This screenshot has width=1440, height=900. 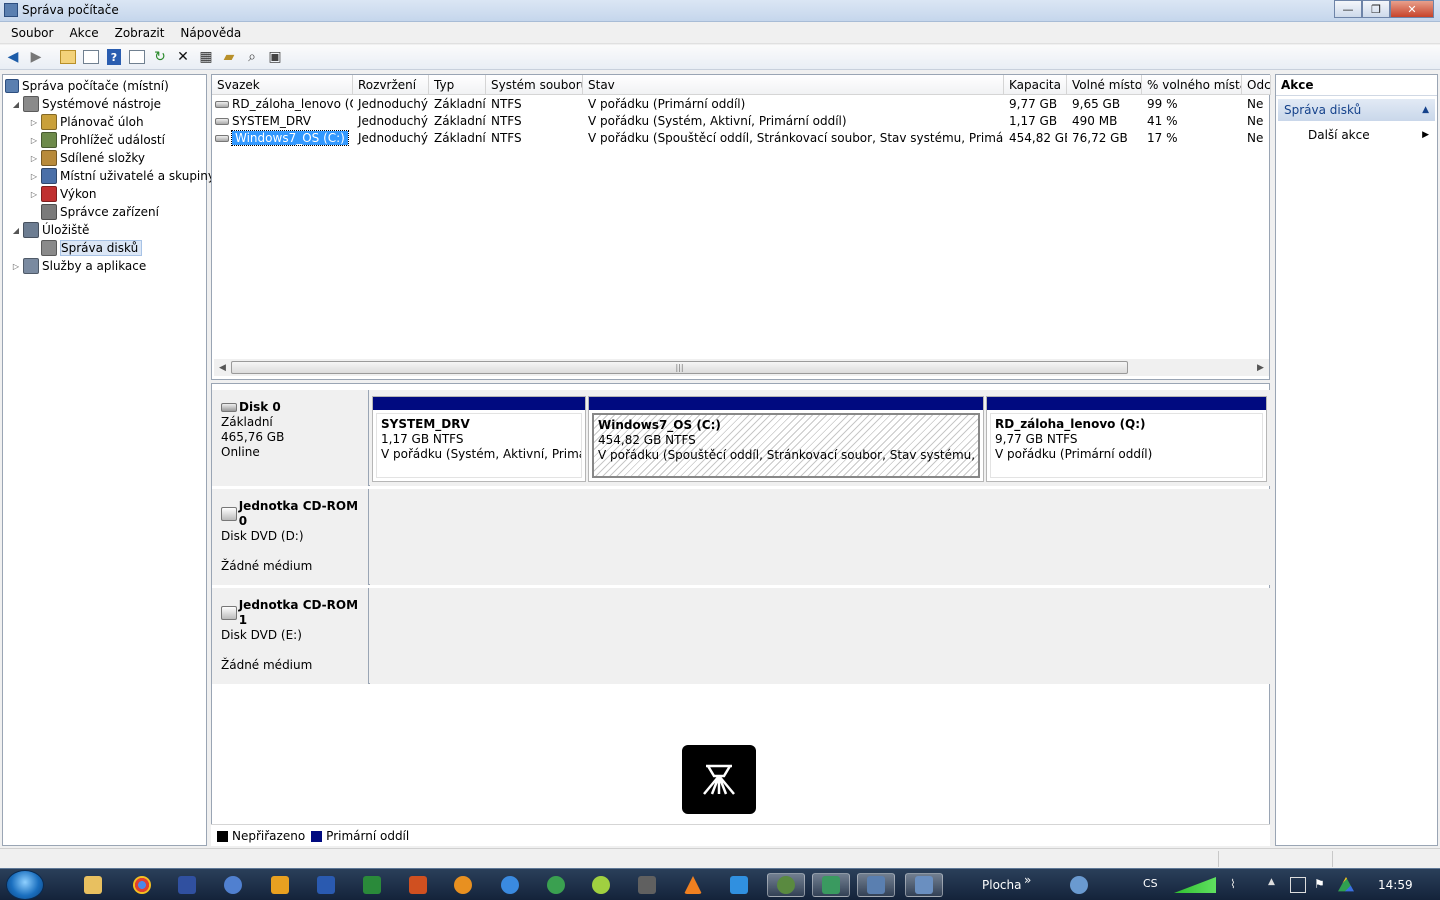 What do you see at coordinates (1425, 110) in the screenshot?
I see `collapse-up-icon: ▲` at bounding box center [1425, 110].